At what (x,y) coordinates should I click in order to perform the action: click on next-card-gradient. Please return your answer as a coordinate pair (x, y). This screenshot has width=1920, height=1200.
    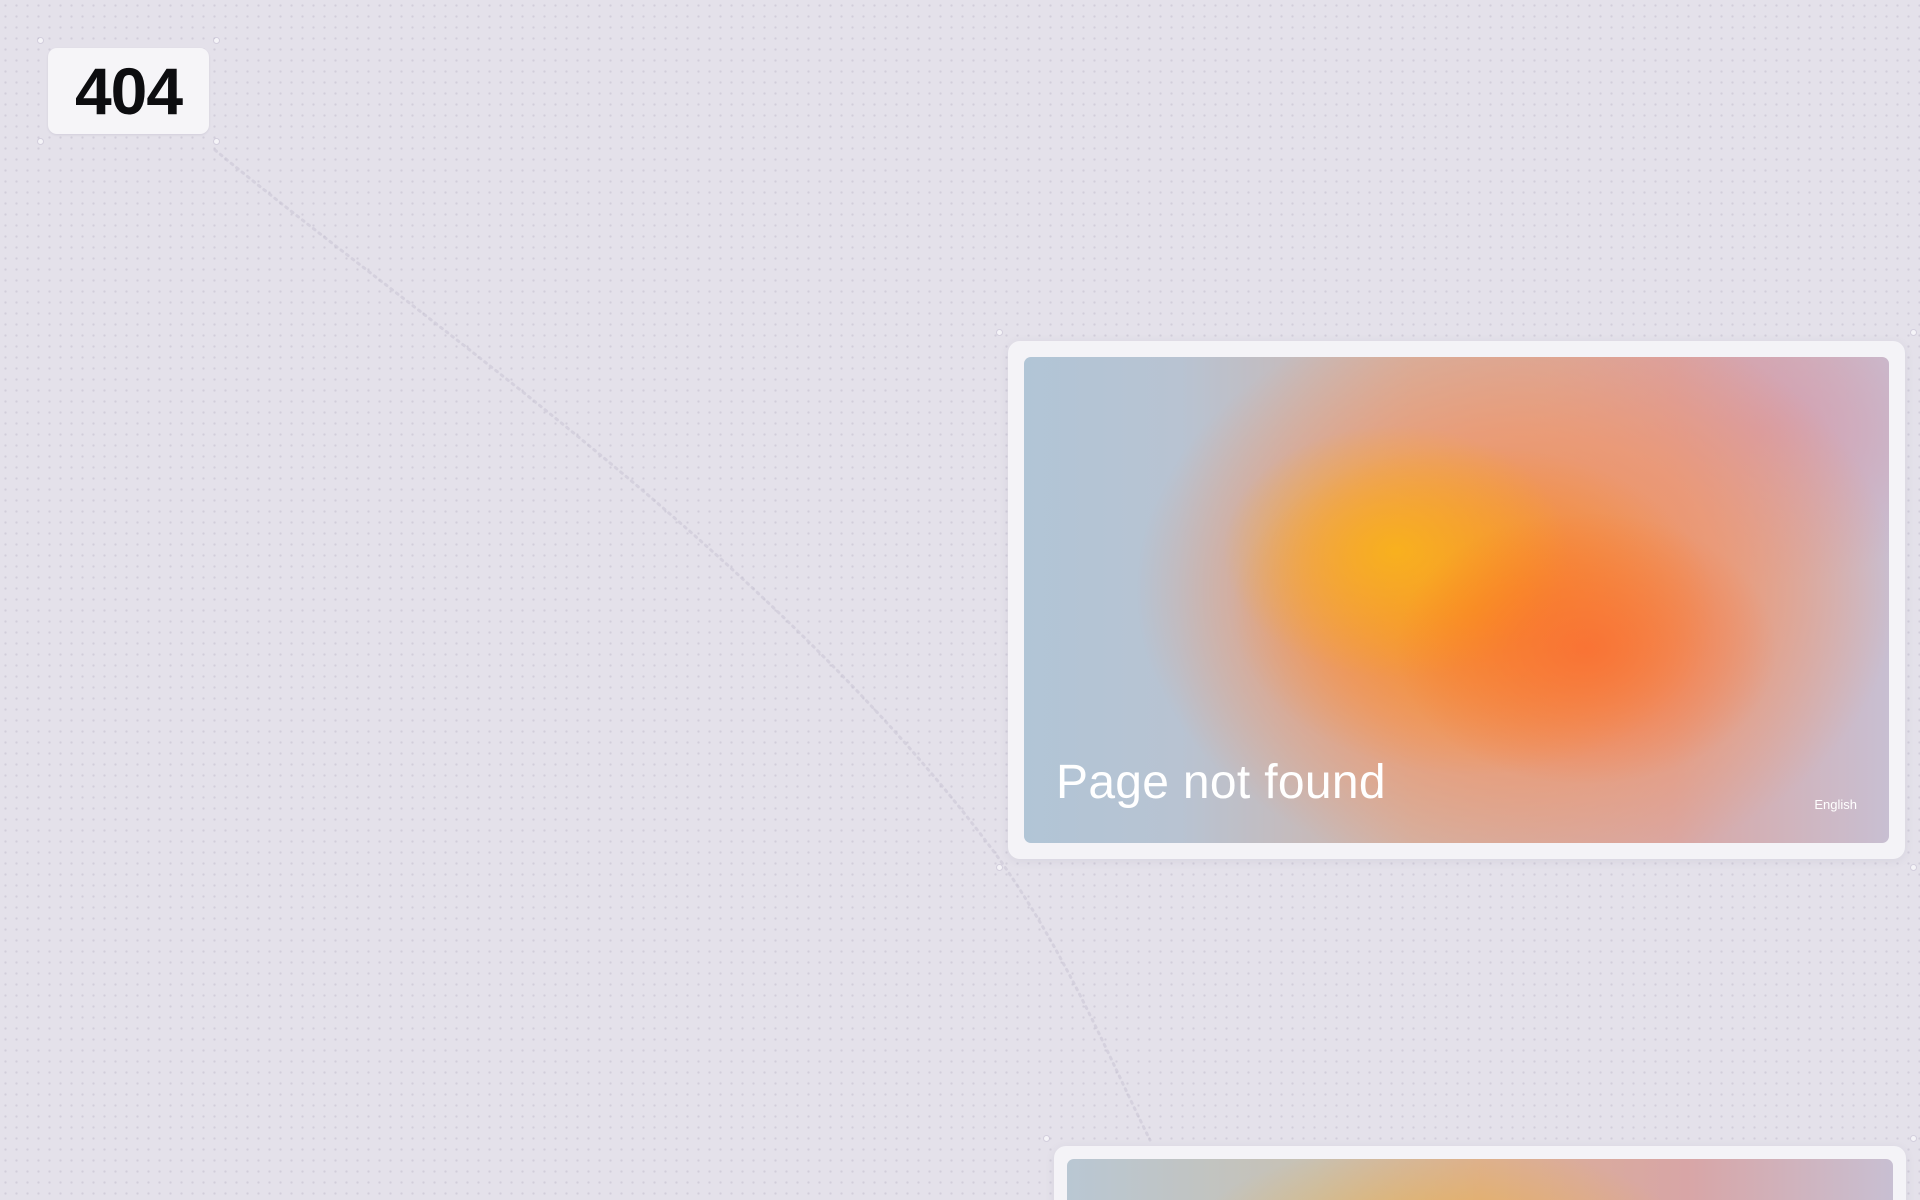
    Looking at the image, I should click on (1480, 1179).